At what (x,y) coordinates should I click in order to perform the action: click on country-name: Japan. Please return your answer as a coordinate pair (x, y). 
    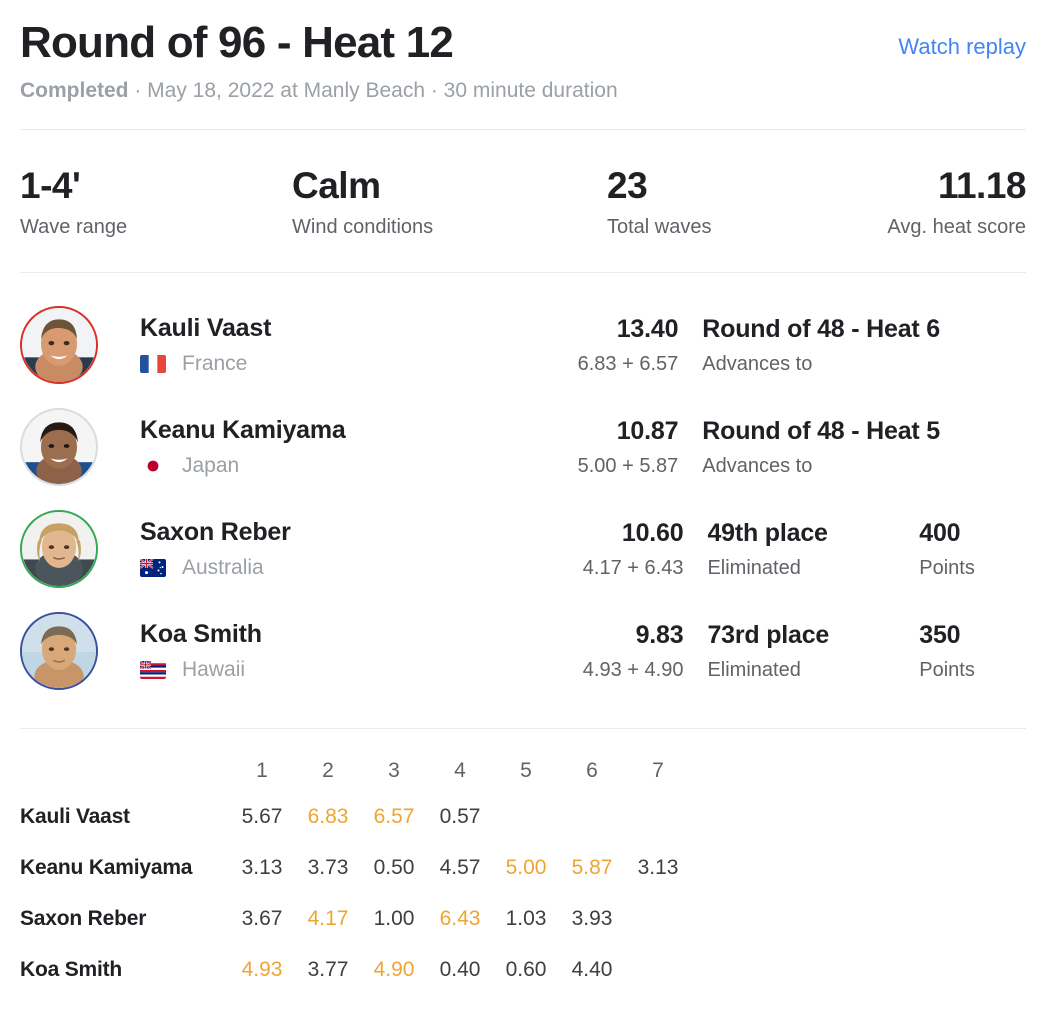
    Looking at the image, I should click on (211, 466).